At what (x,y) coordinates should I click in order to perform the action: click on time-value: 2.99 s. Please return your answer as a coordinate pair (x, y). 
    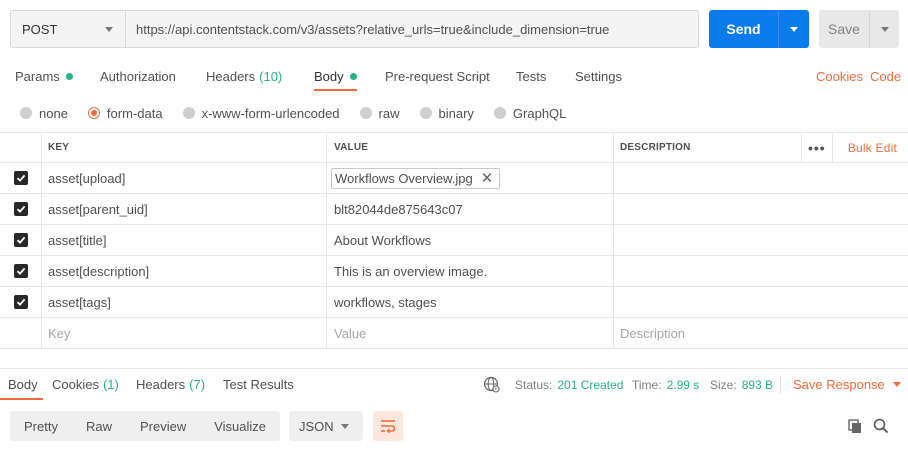
    Looking at the image, I should click on (683, 385).